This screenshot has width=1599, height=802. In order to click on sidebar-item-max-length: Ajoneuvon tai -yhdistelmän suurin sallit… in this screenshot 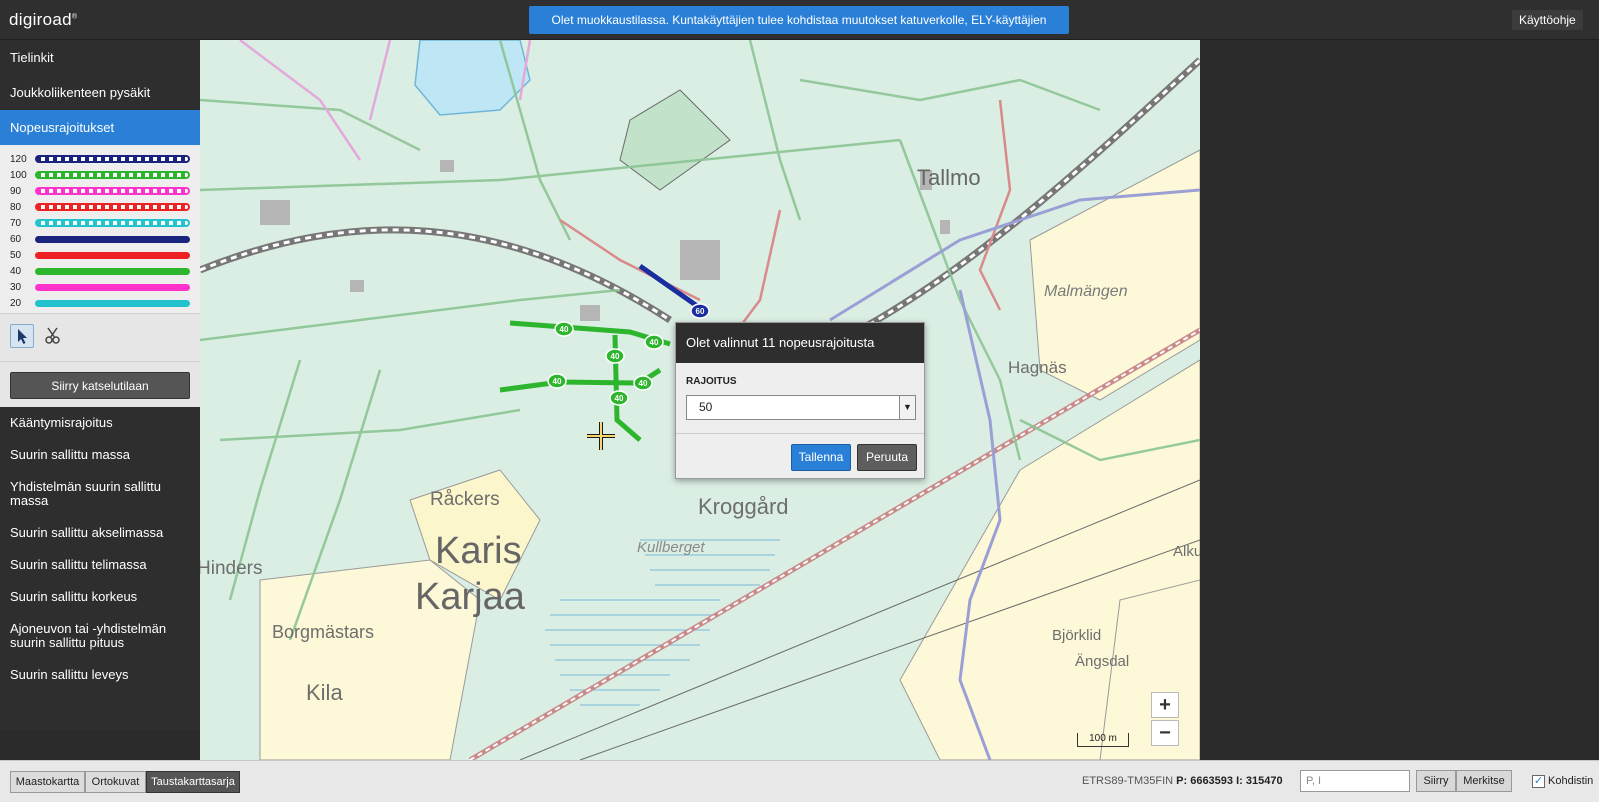, I will do `click(100, 636)`.